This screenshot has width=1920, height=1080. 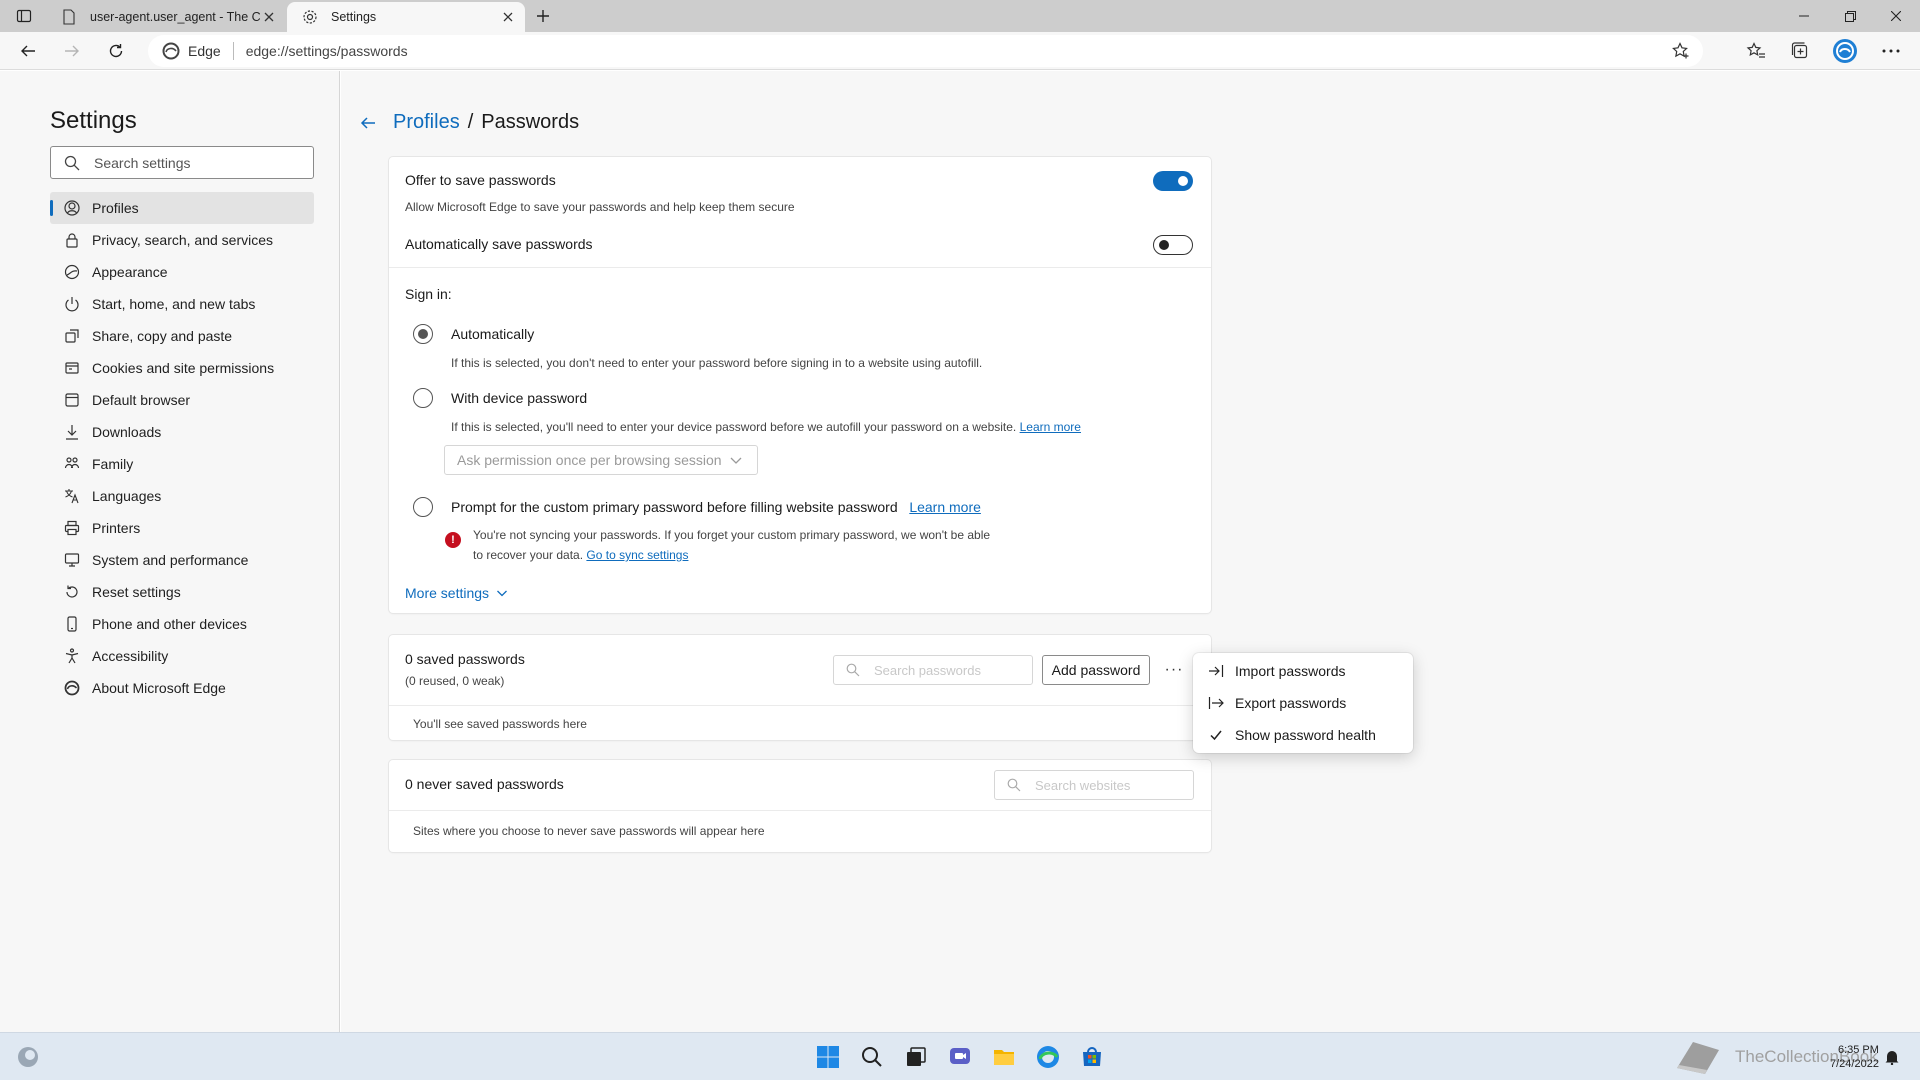 I want to click on toggle-knob, so click(x=1164, y=245).